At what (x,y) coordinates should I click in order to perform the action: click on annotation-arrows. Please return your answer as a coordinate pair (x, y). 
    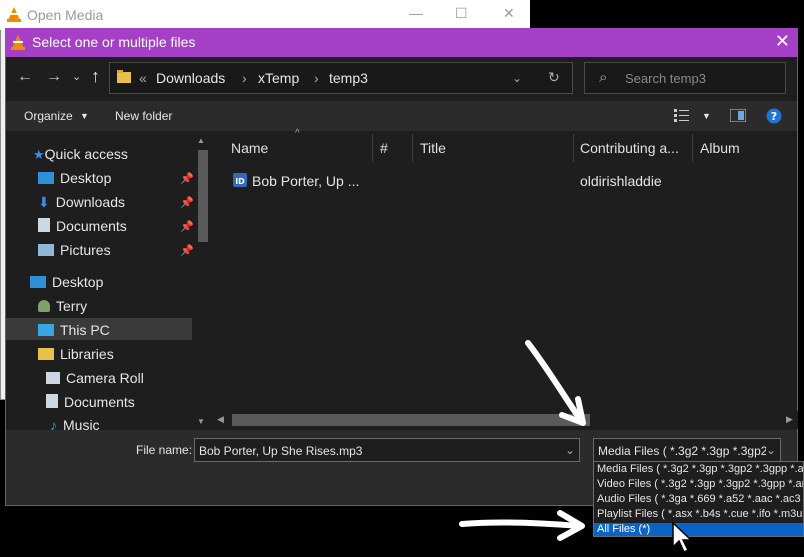
    Looking at the image, I should click on (522, 440).